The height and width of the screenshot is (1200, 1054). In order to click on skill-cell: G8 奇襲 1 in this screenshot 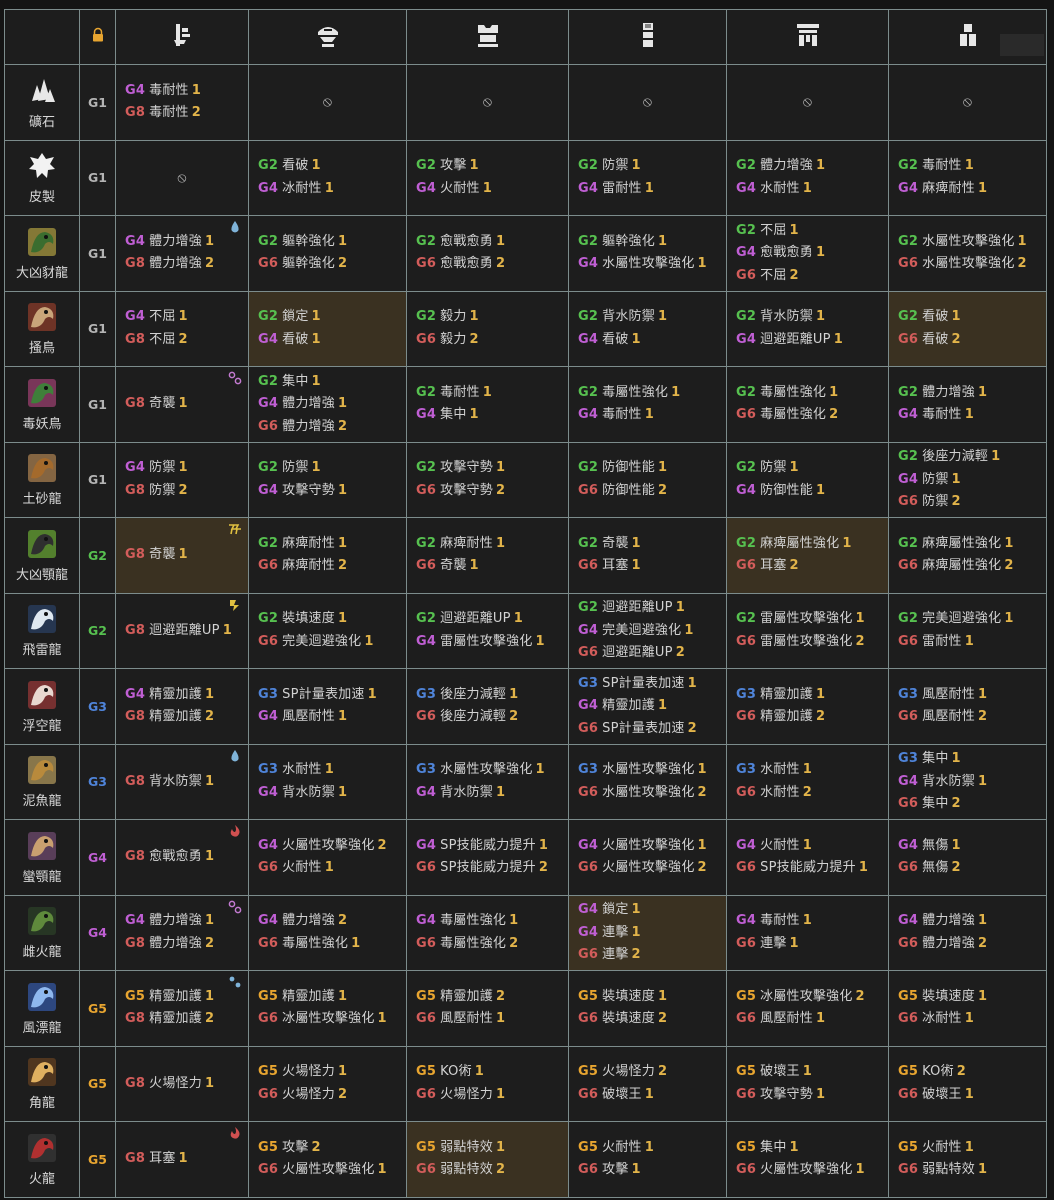, I will do `click(182, 404)`.